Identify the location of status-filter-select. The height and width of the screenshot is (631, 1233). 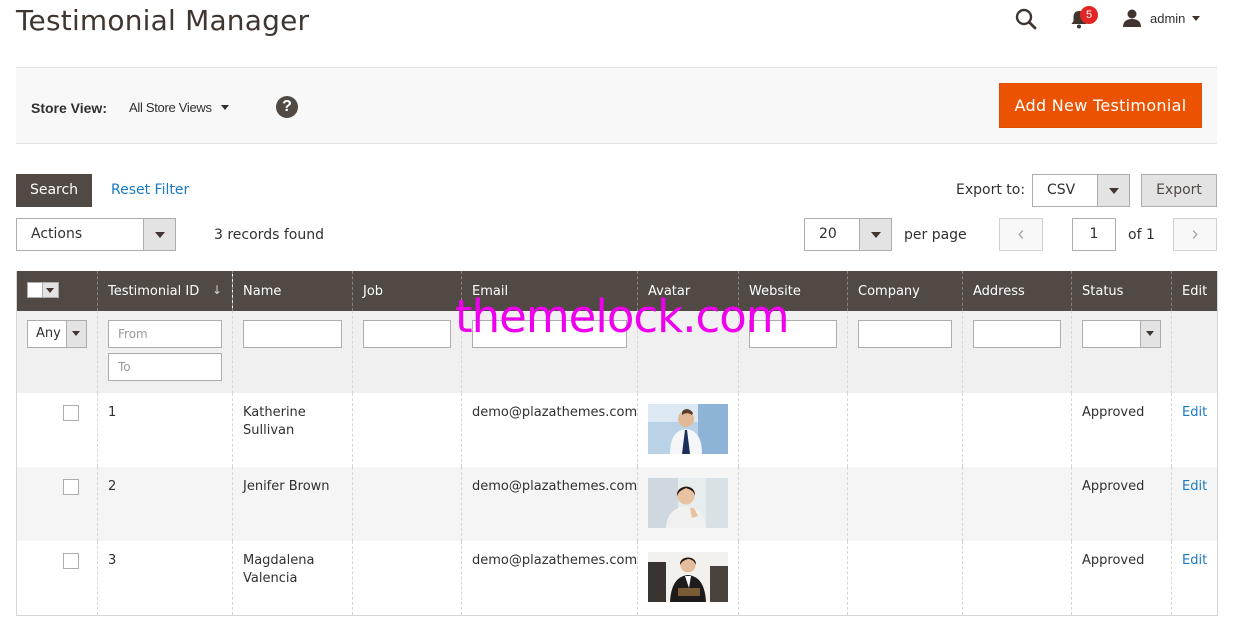
(1121, 334).